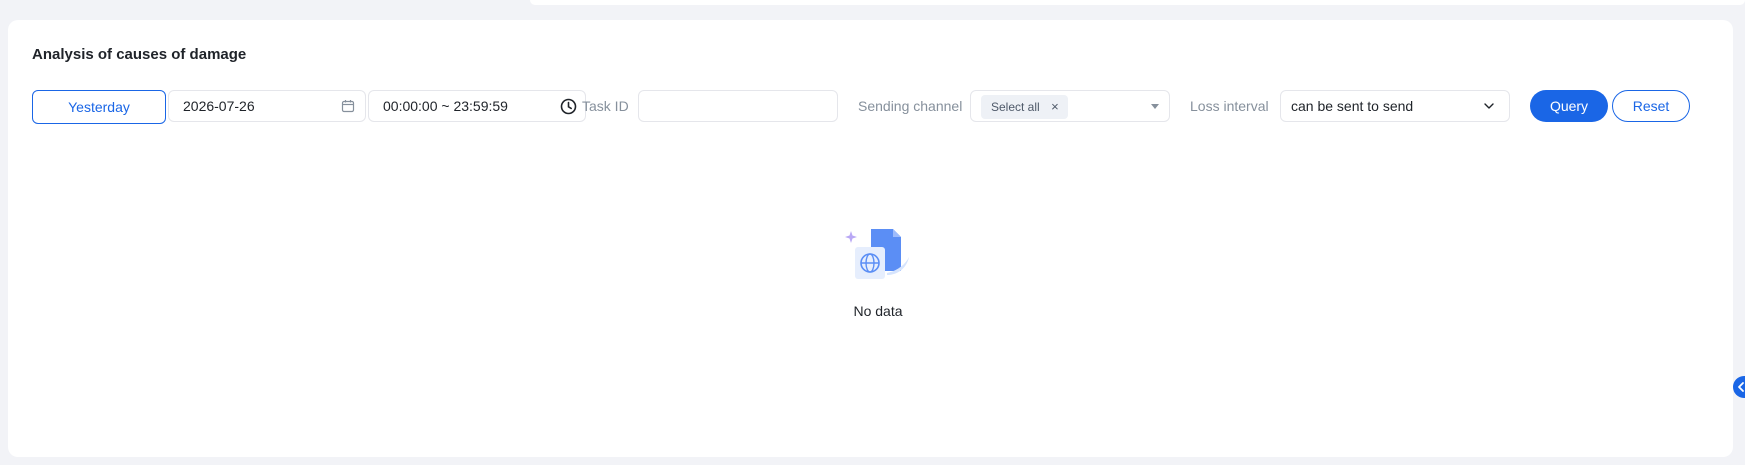  I want to click on chevron-left-icon, so click(1741, 387).